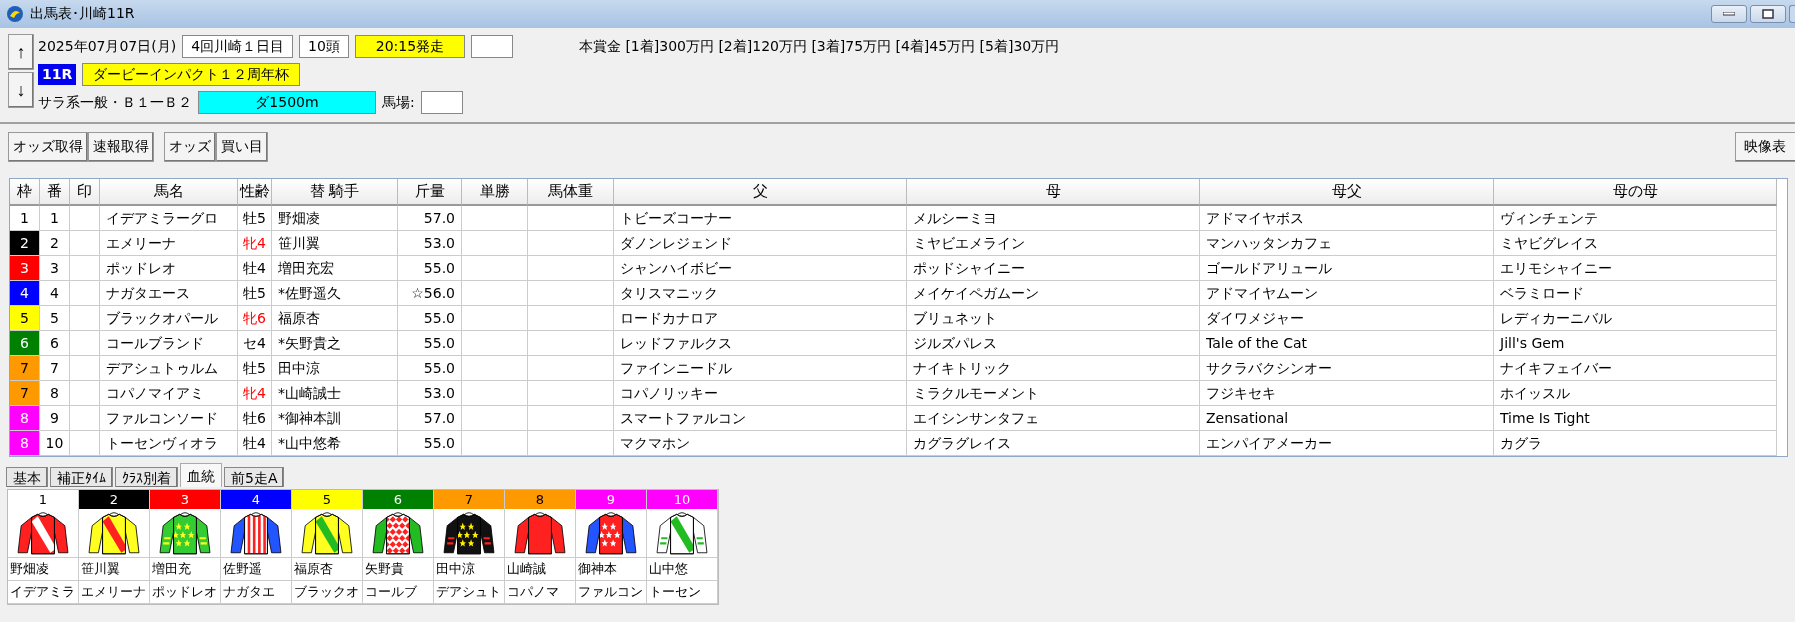 This screenshot has height=622, width=1795. What do you see at coordinates (1635, 368) in the screenshot?
I see `dam-dam-name: ナイキフェイバー` at bounding box center [1635, 368].